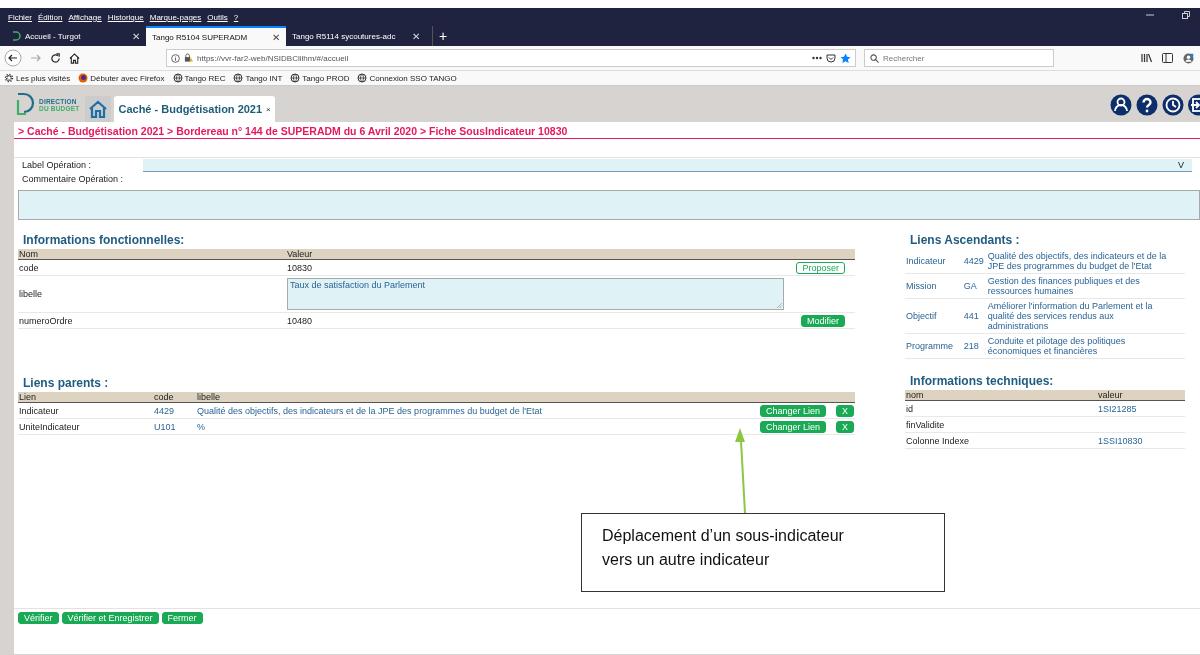 The height and width of the screenshot is (655, 1200). Describe the element at coordinates (609, 205) in the screenshot. I see `comment-field` at that location.